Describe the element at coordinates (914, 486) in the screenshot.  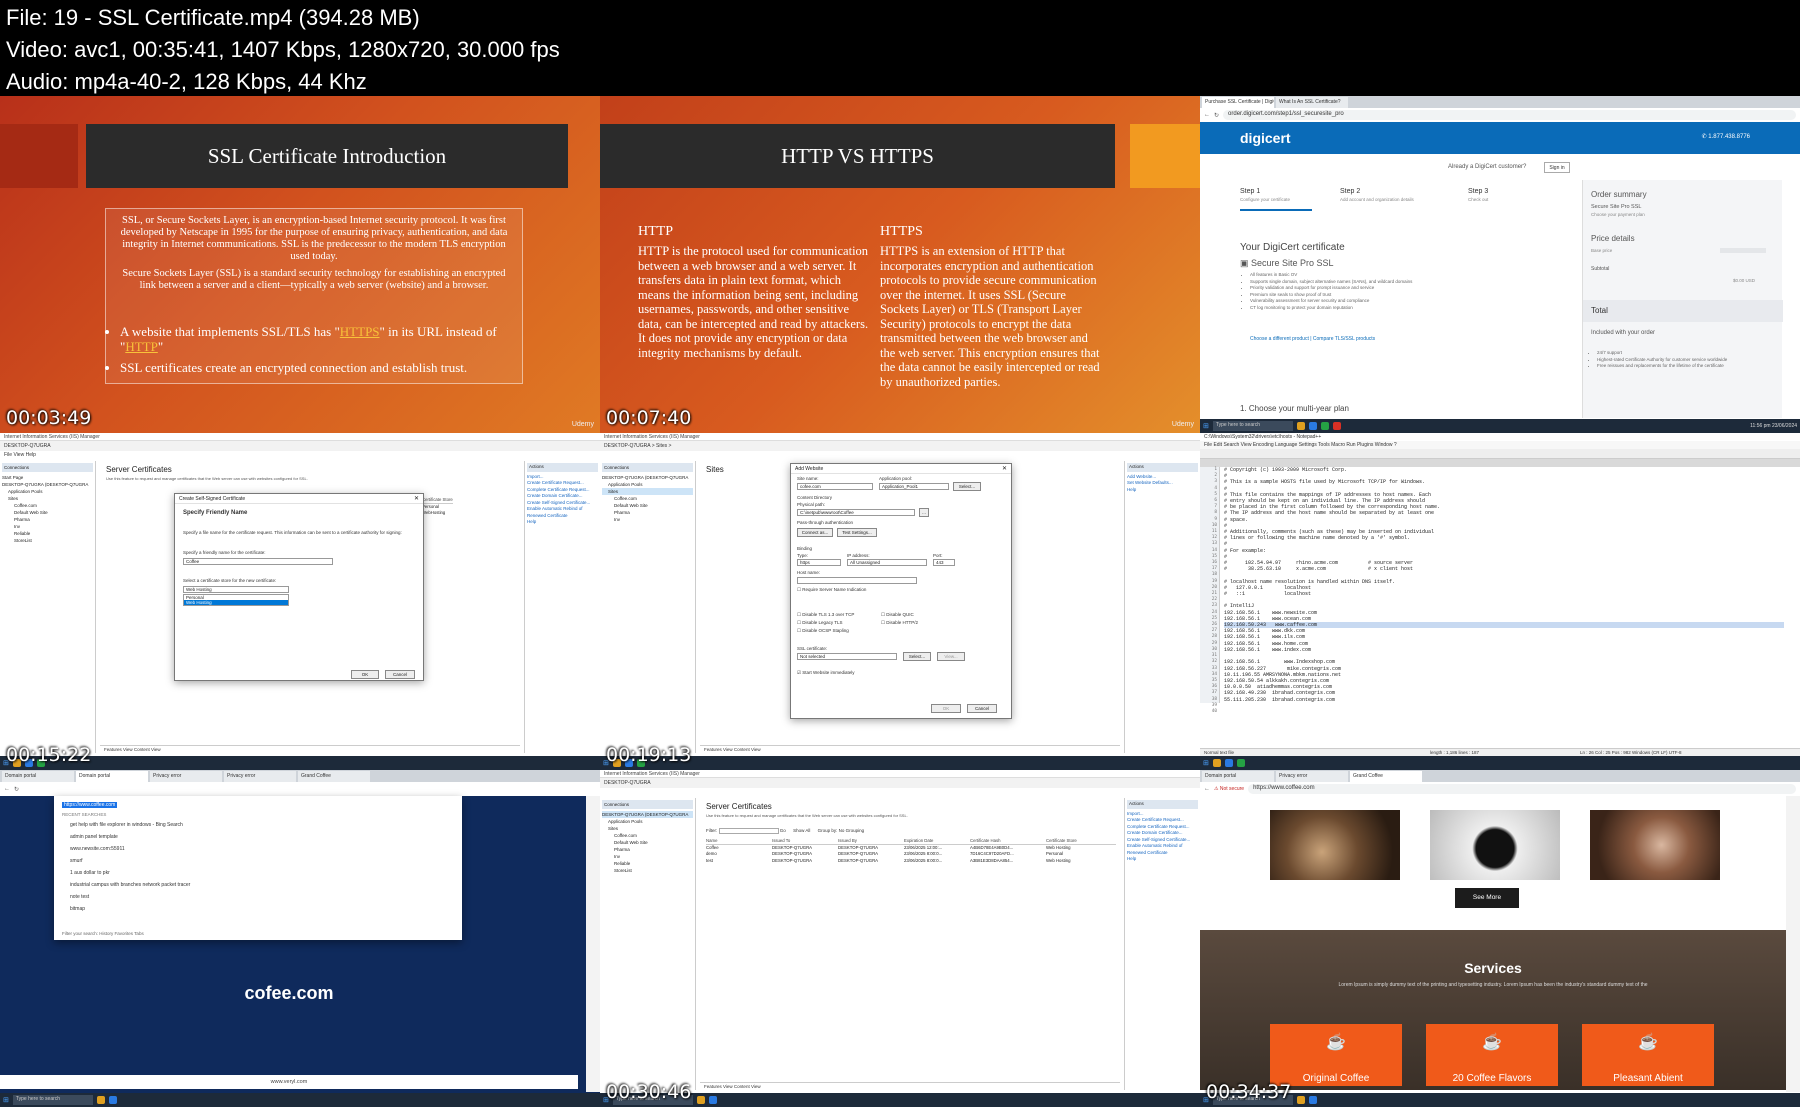
I see `app-pool-input: Application_Pool1` at that location.